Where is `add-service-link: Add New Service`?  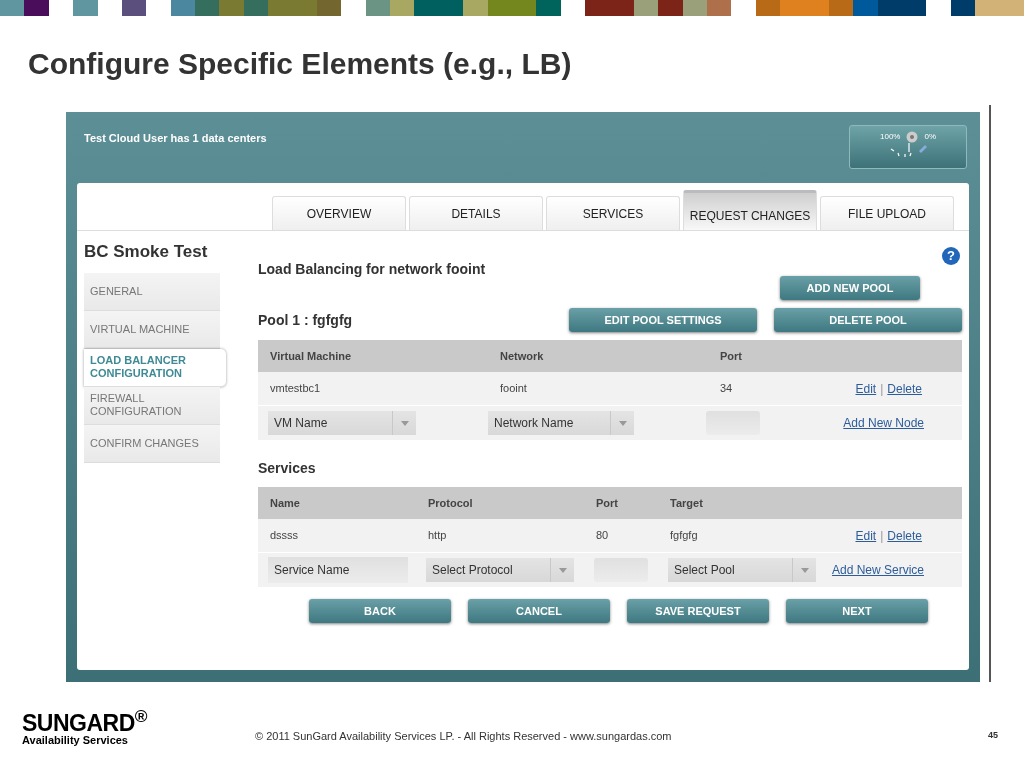 add-service-link: Add New Service is located at coordinates (877, 570).